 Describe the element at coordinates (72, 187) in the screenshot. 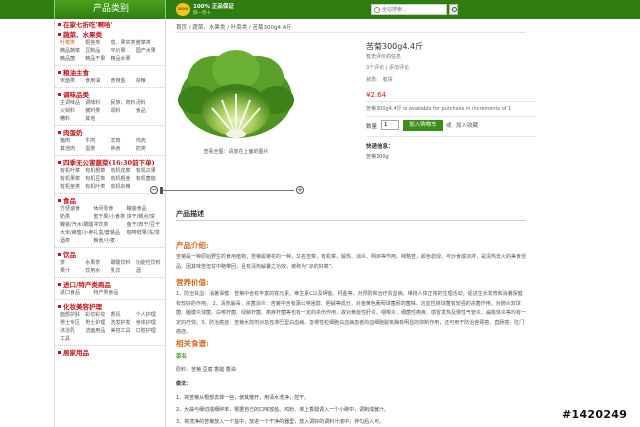

I see `sidebar-link: 有机茎类` at that location.